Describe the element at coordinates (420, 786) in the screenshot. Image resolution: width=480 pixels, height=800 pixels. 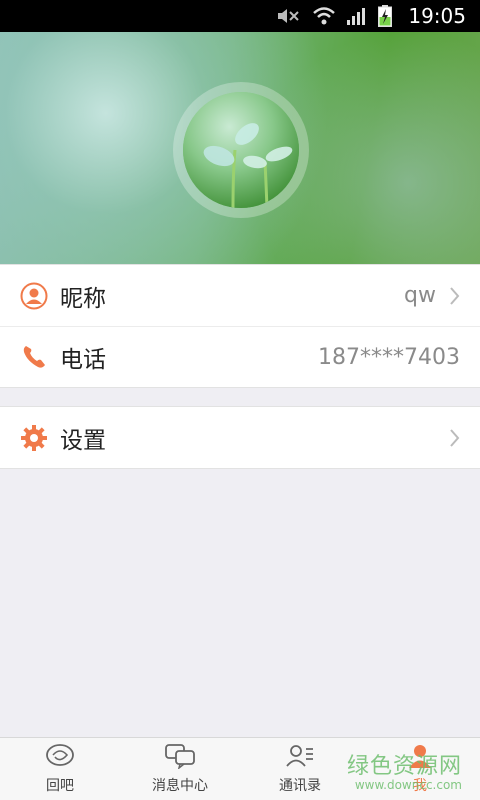
I see `nav-label-me: 我` at that location.